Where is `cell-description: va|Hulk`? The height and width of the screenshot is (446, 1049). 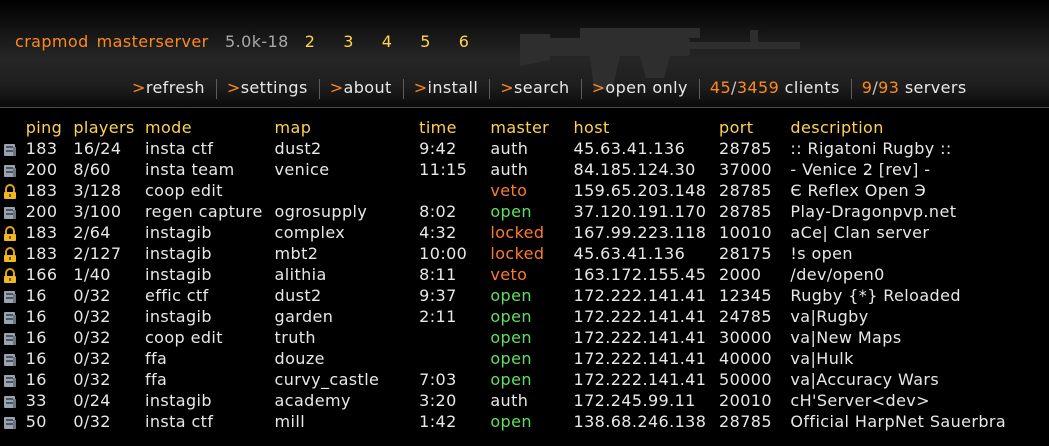 cell-description: va|Hulk is located at coordinates (822, 358).